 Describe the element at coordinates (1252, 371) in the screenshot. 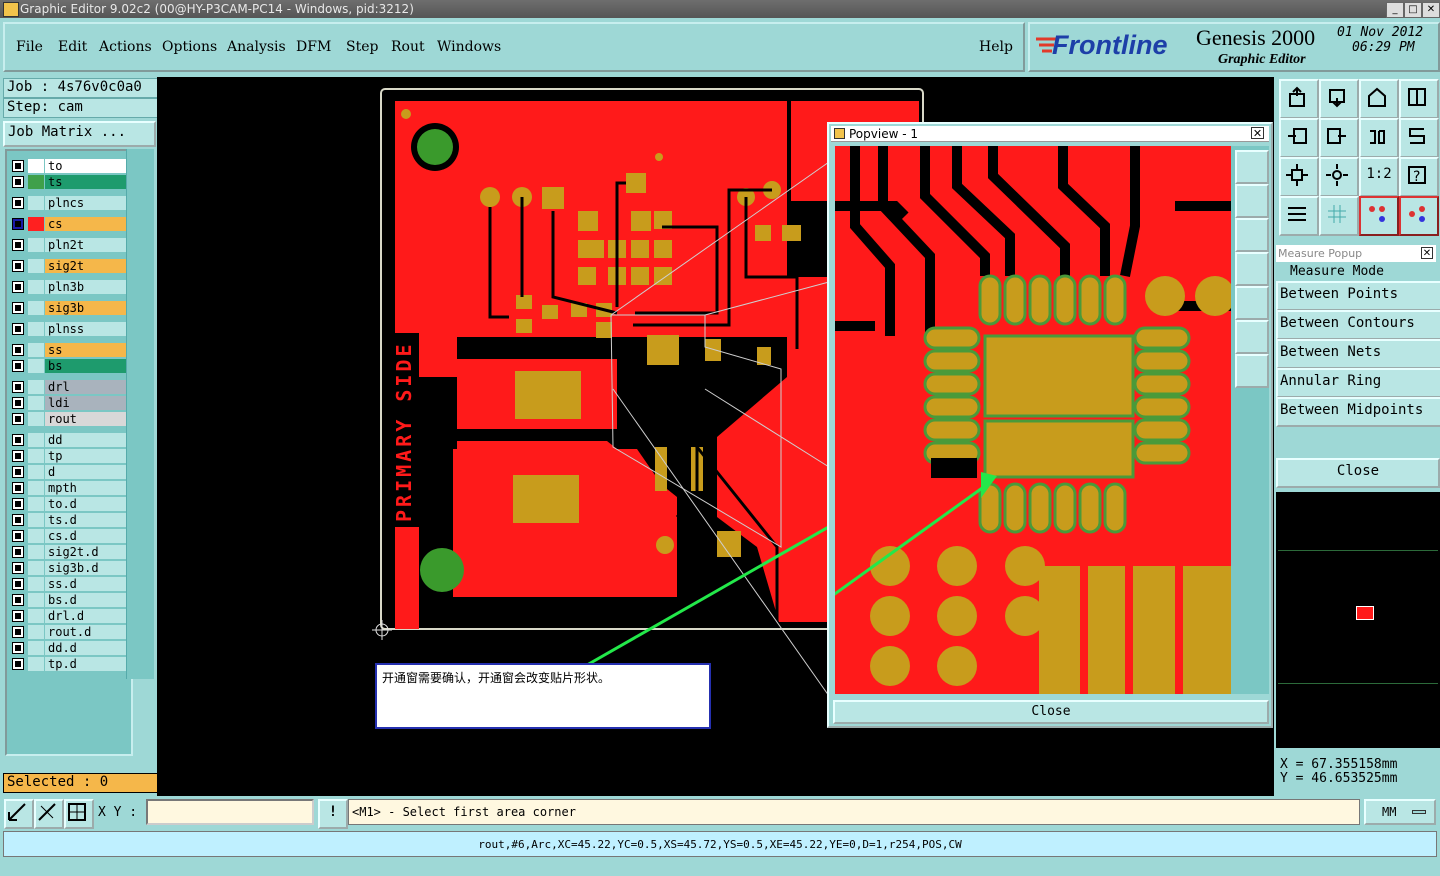

I see `popview-center-button` at that location.